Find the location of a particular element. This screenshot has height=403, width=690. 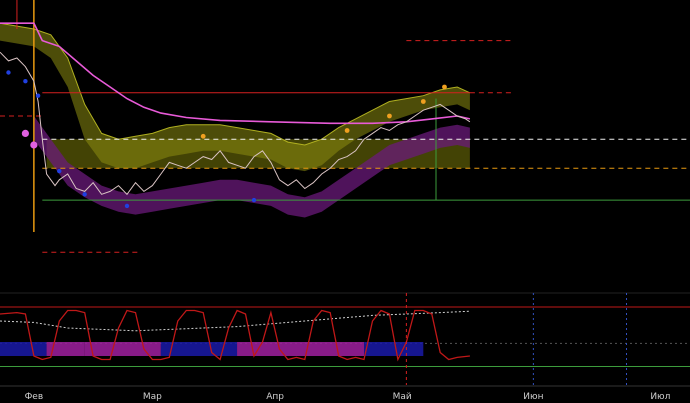

x-tick-label: Фев is located at coordinates (34, 397).